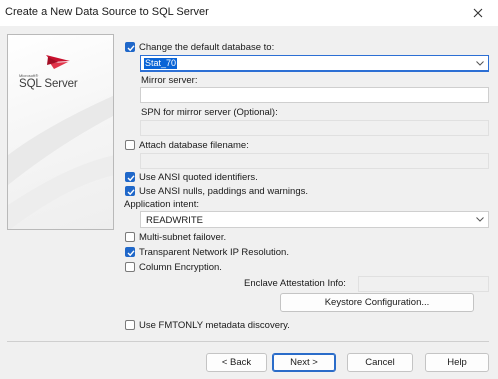 This screenshot has height=379, width=498. I want to click on spn-input, so click(314, 128).